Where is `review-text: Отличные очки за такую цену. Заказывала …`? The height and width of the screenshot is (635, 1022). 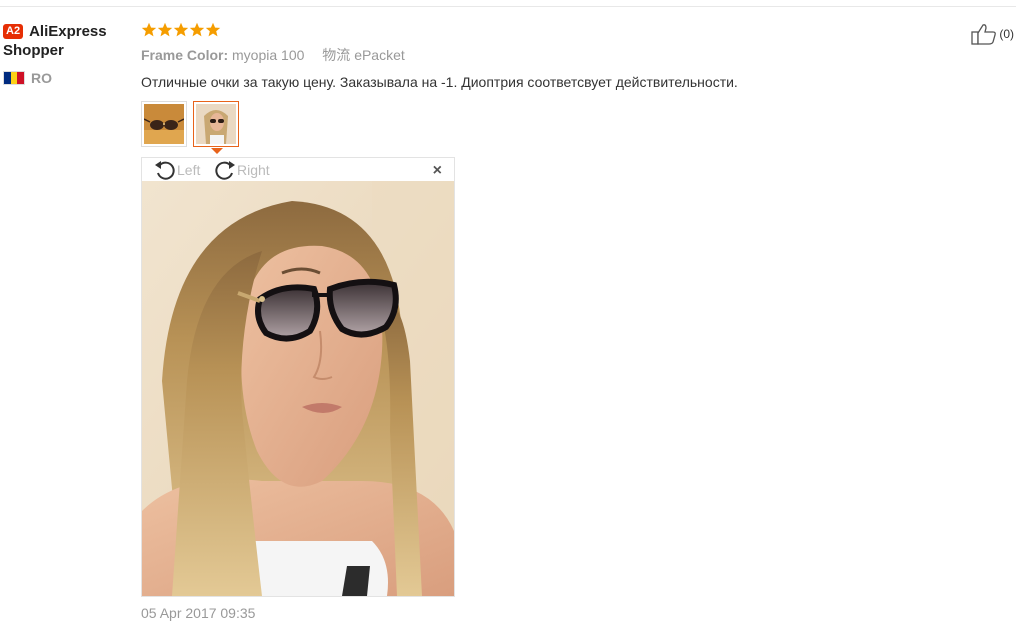
review-text: Отличные очки за такую цену. Заказывала … is located at coordinates (439, 82).